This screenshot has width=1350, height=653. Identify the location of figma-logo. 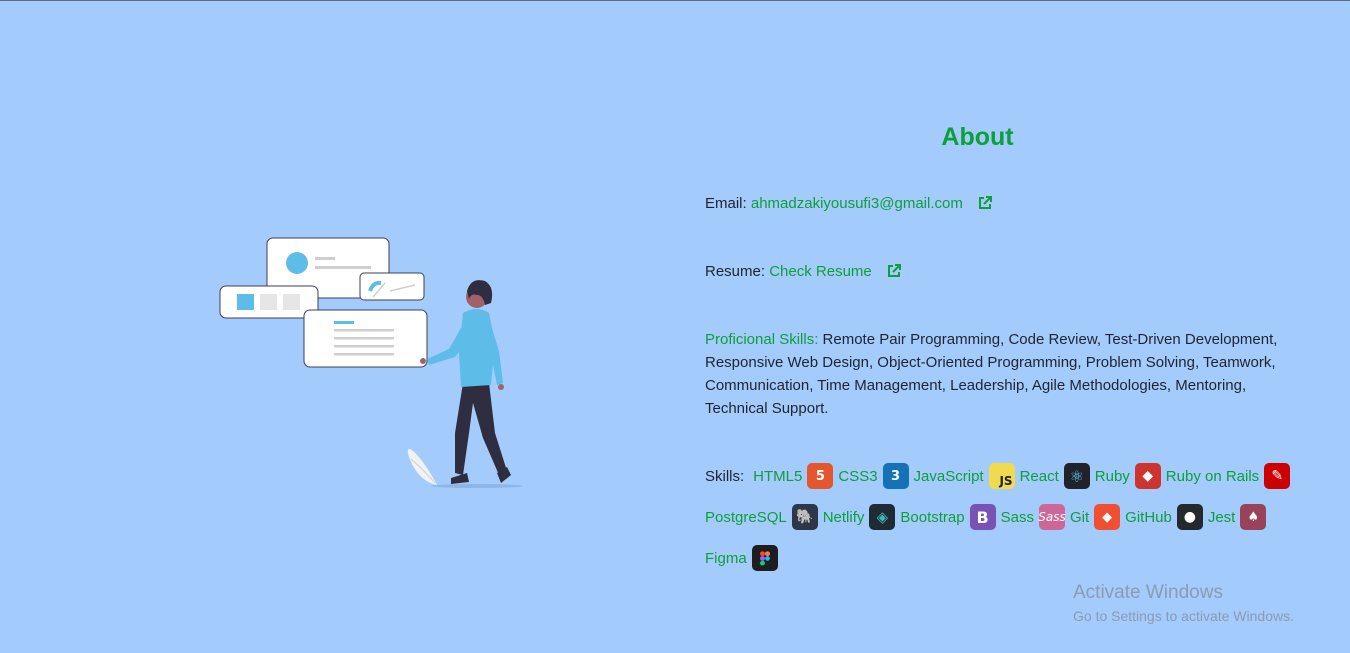
(764, 557).